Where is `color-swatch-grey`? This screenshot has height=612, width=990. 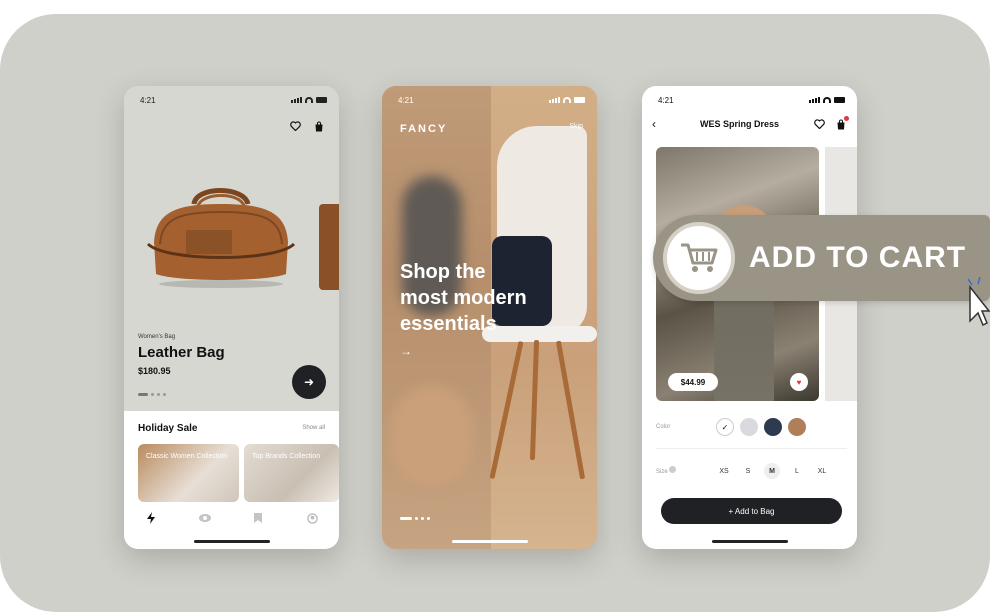 color-swatch-grey is located at coordinates (749, 427).